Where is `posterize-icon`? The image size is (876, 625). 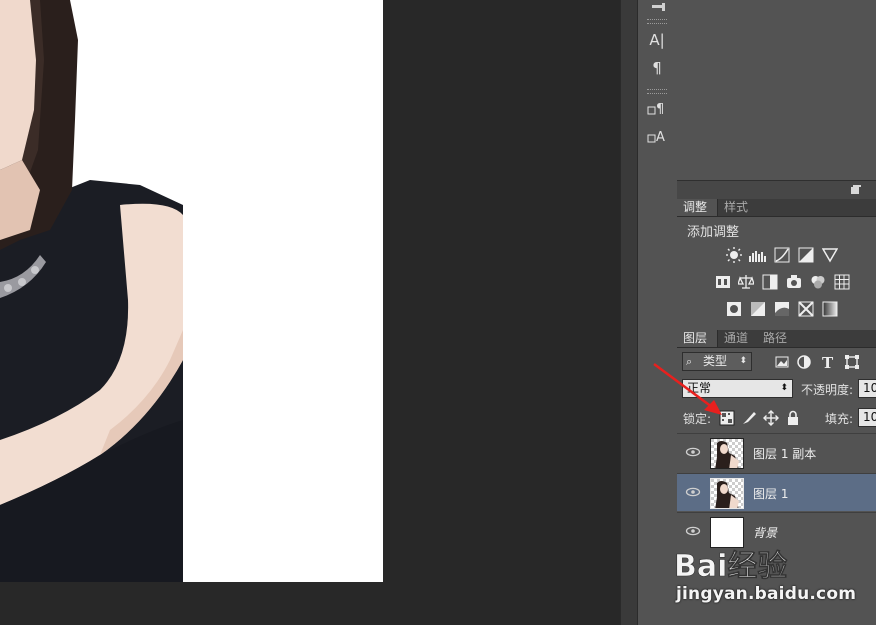 posterize-icon is located at coordinates (758, 309).